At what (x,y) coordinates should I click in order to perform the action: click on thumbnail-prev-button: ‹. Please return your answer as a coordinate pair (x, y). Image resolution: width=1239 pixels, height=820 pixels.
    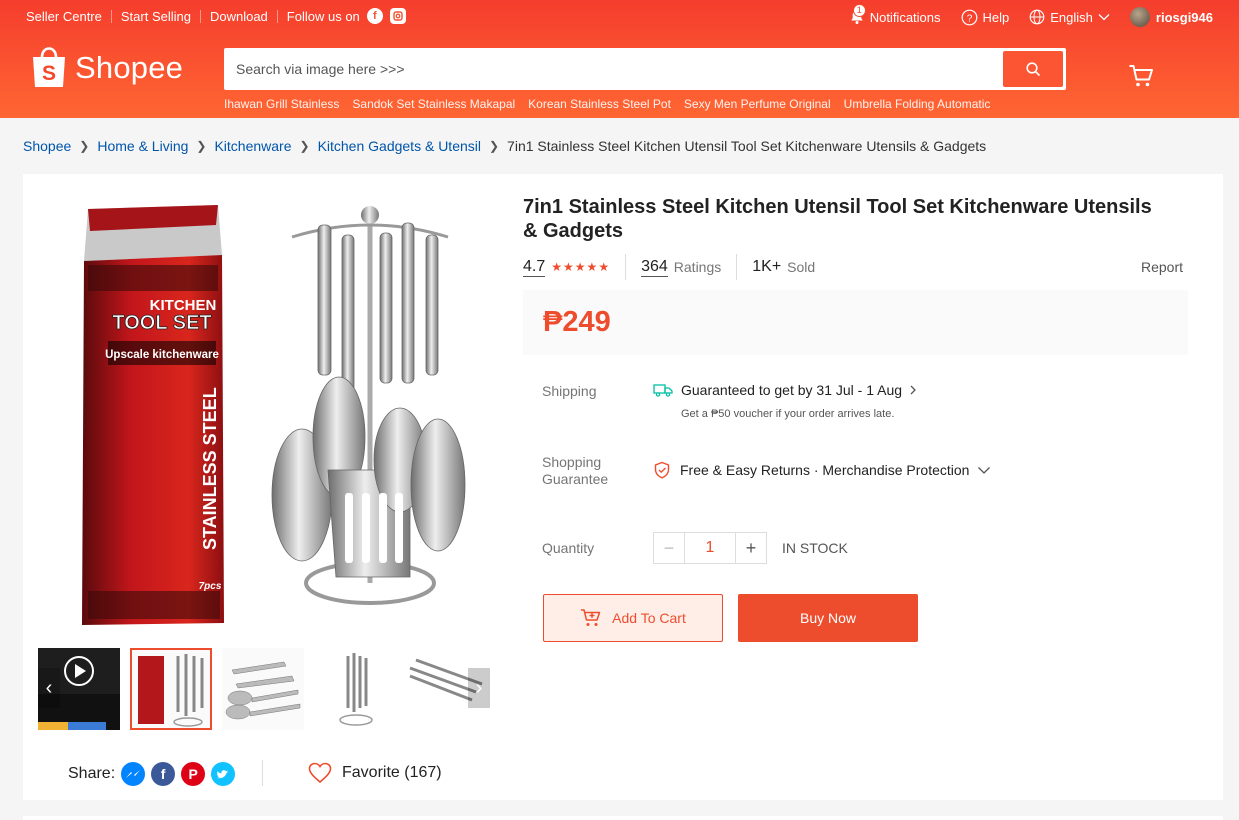
    Looking at the image, I should click on (49, 688).